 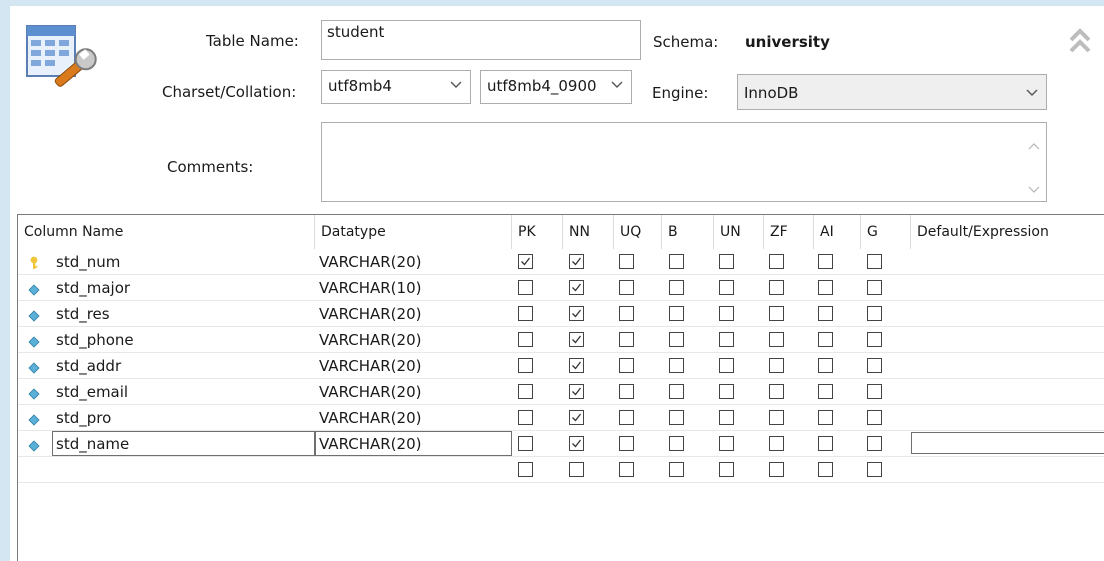 What do you see at coordinates (1080, 41) in the screenshot?
I see `collapse-icon` at bounding box center [1080, 41].